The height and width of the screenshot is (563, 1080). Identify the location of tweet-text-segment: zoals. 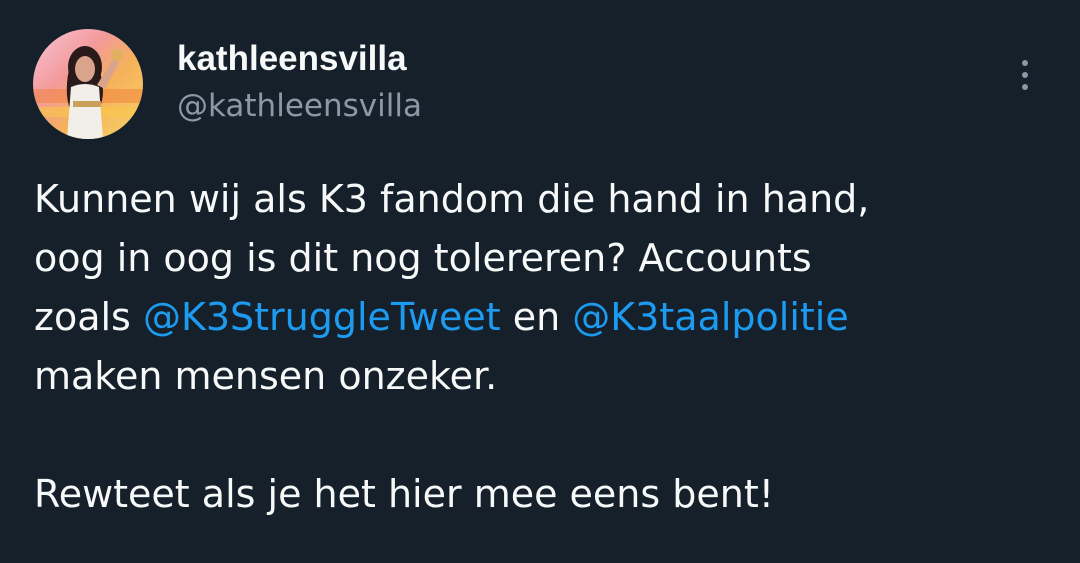
(82, 317).